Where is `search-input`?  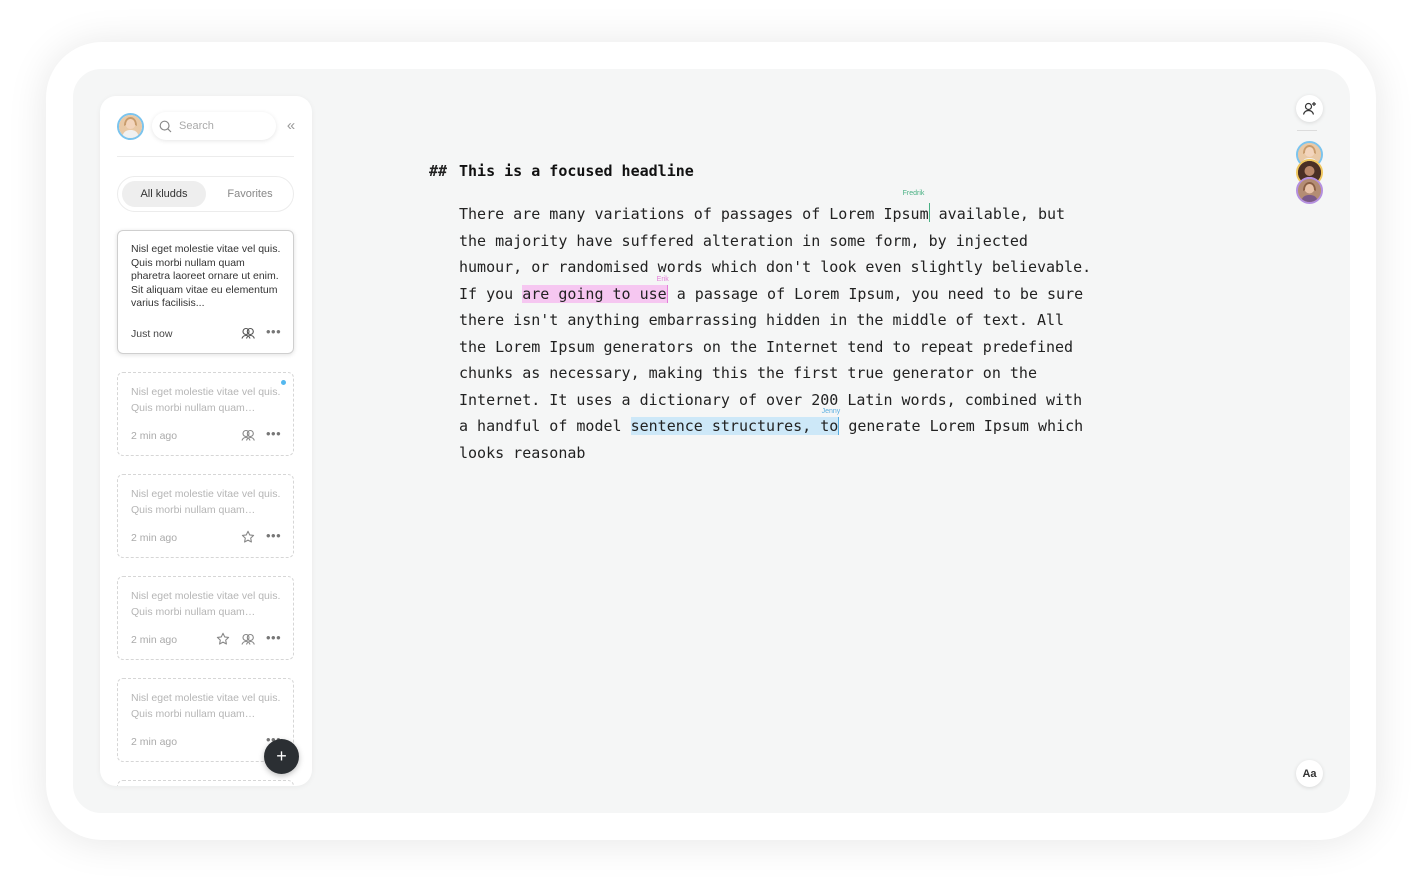
search-input is located at coordinates (224, 126).